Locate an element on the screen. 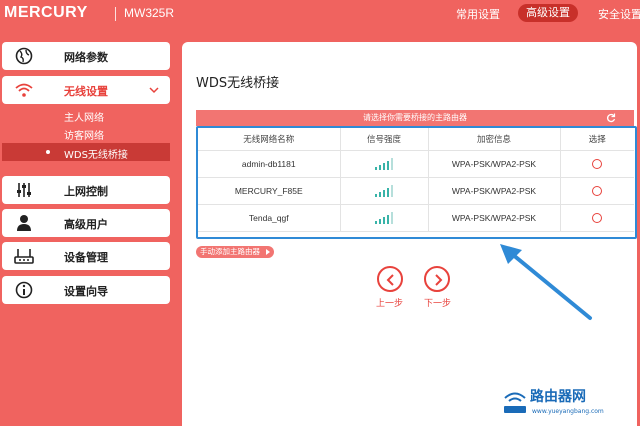 The height and width of the screenshot is (426, 640). site-watermark: 路由器网 www.yueyangbang.com is located at coordinates (568, 403).